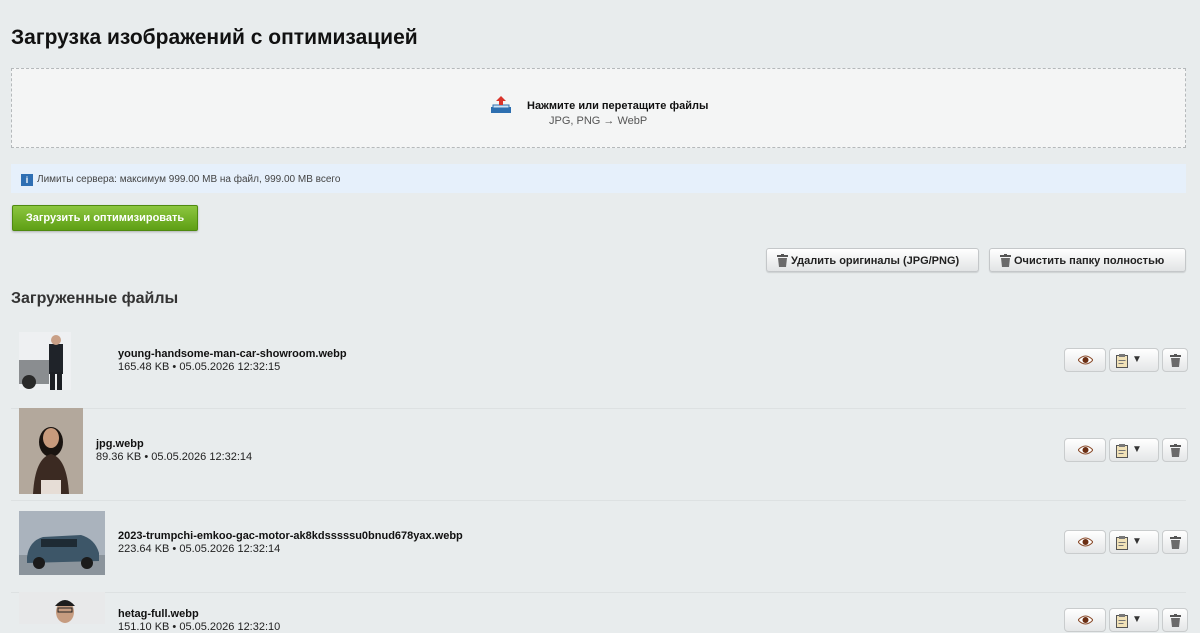 The image size is (1200, 633). What do you see at coordinates (598, 121) in the screenshot?
I see `dropzone-subtitle: JPG, PNG → WebP` at bounding box center [598, 121].